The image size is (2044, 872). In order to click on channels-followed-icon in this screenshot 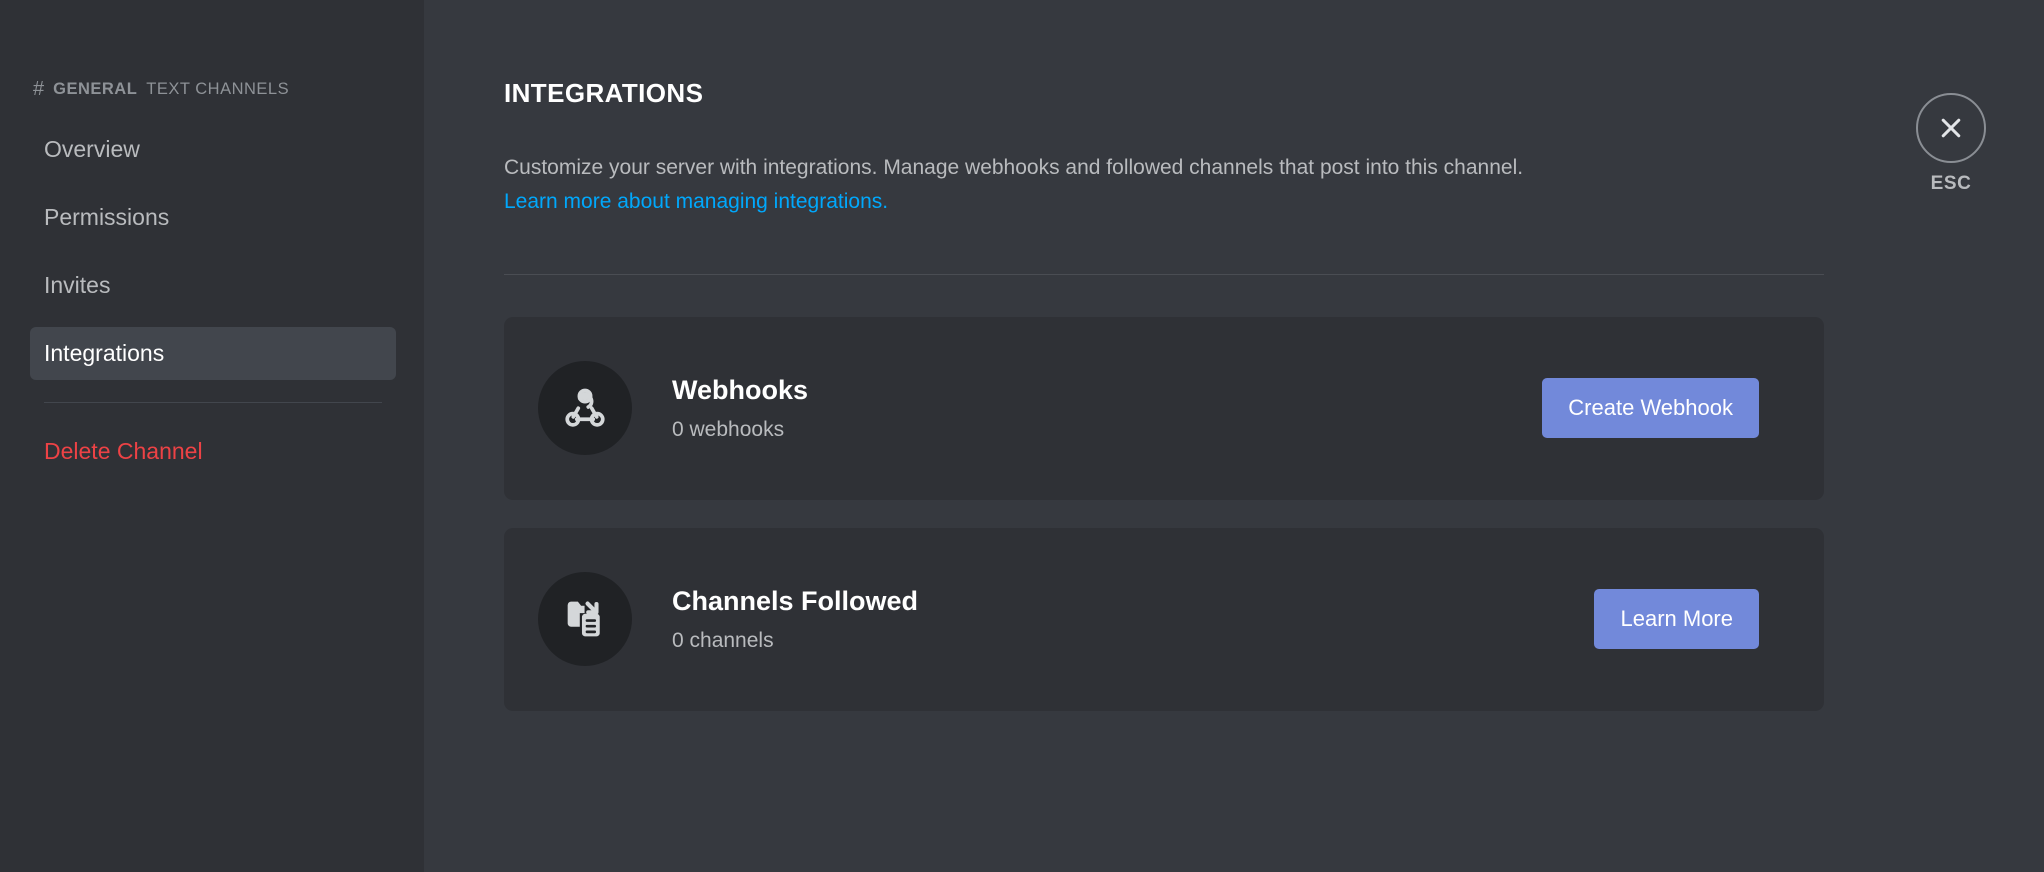, I will do `click(585, 619)`.